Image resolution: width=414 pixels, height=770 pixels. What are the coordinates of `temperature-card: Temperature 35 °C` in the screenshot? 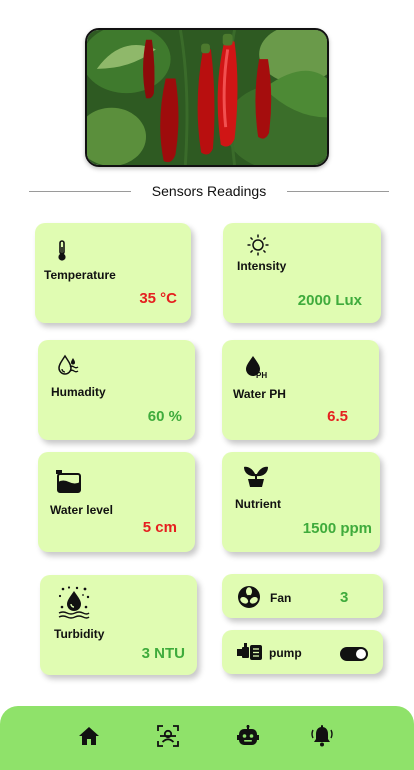 It's located at (113, 273).